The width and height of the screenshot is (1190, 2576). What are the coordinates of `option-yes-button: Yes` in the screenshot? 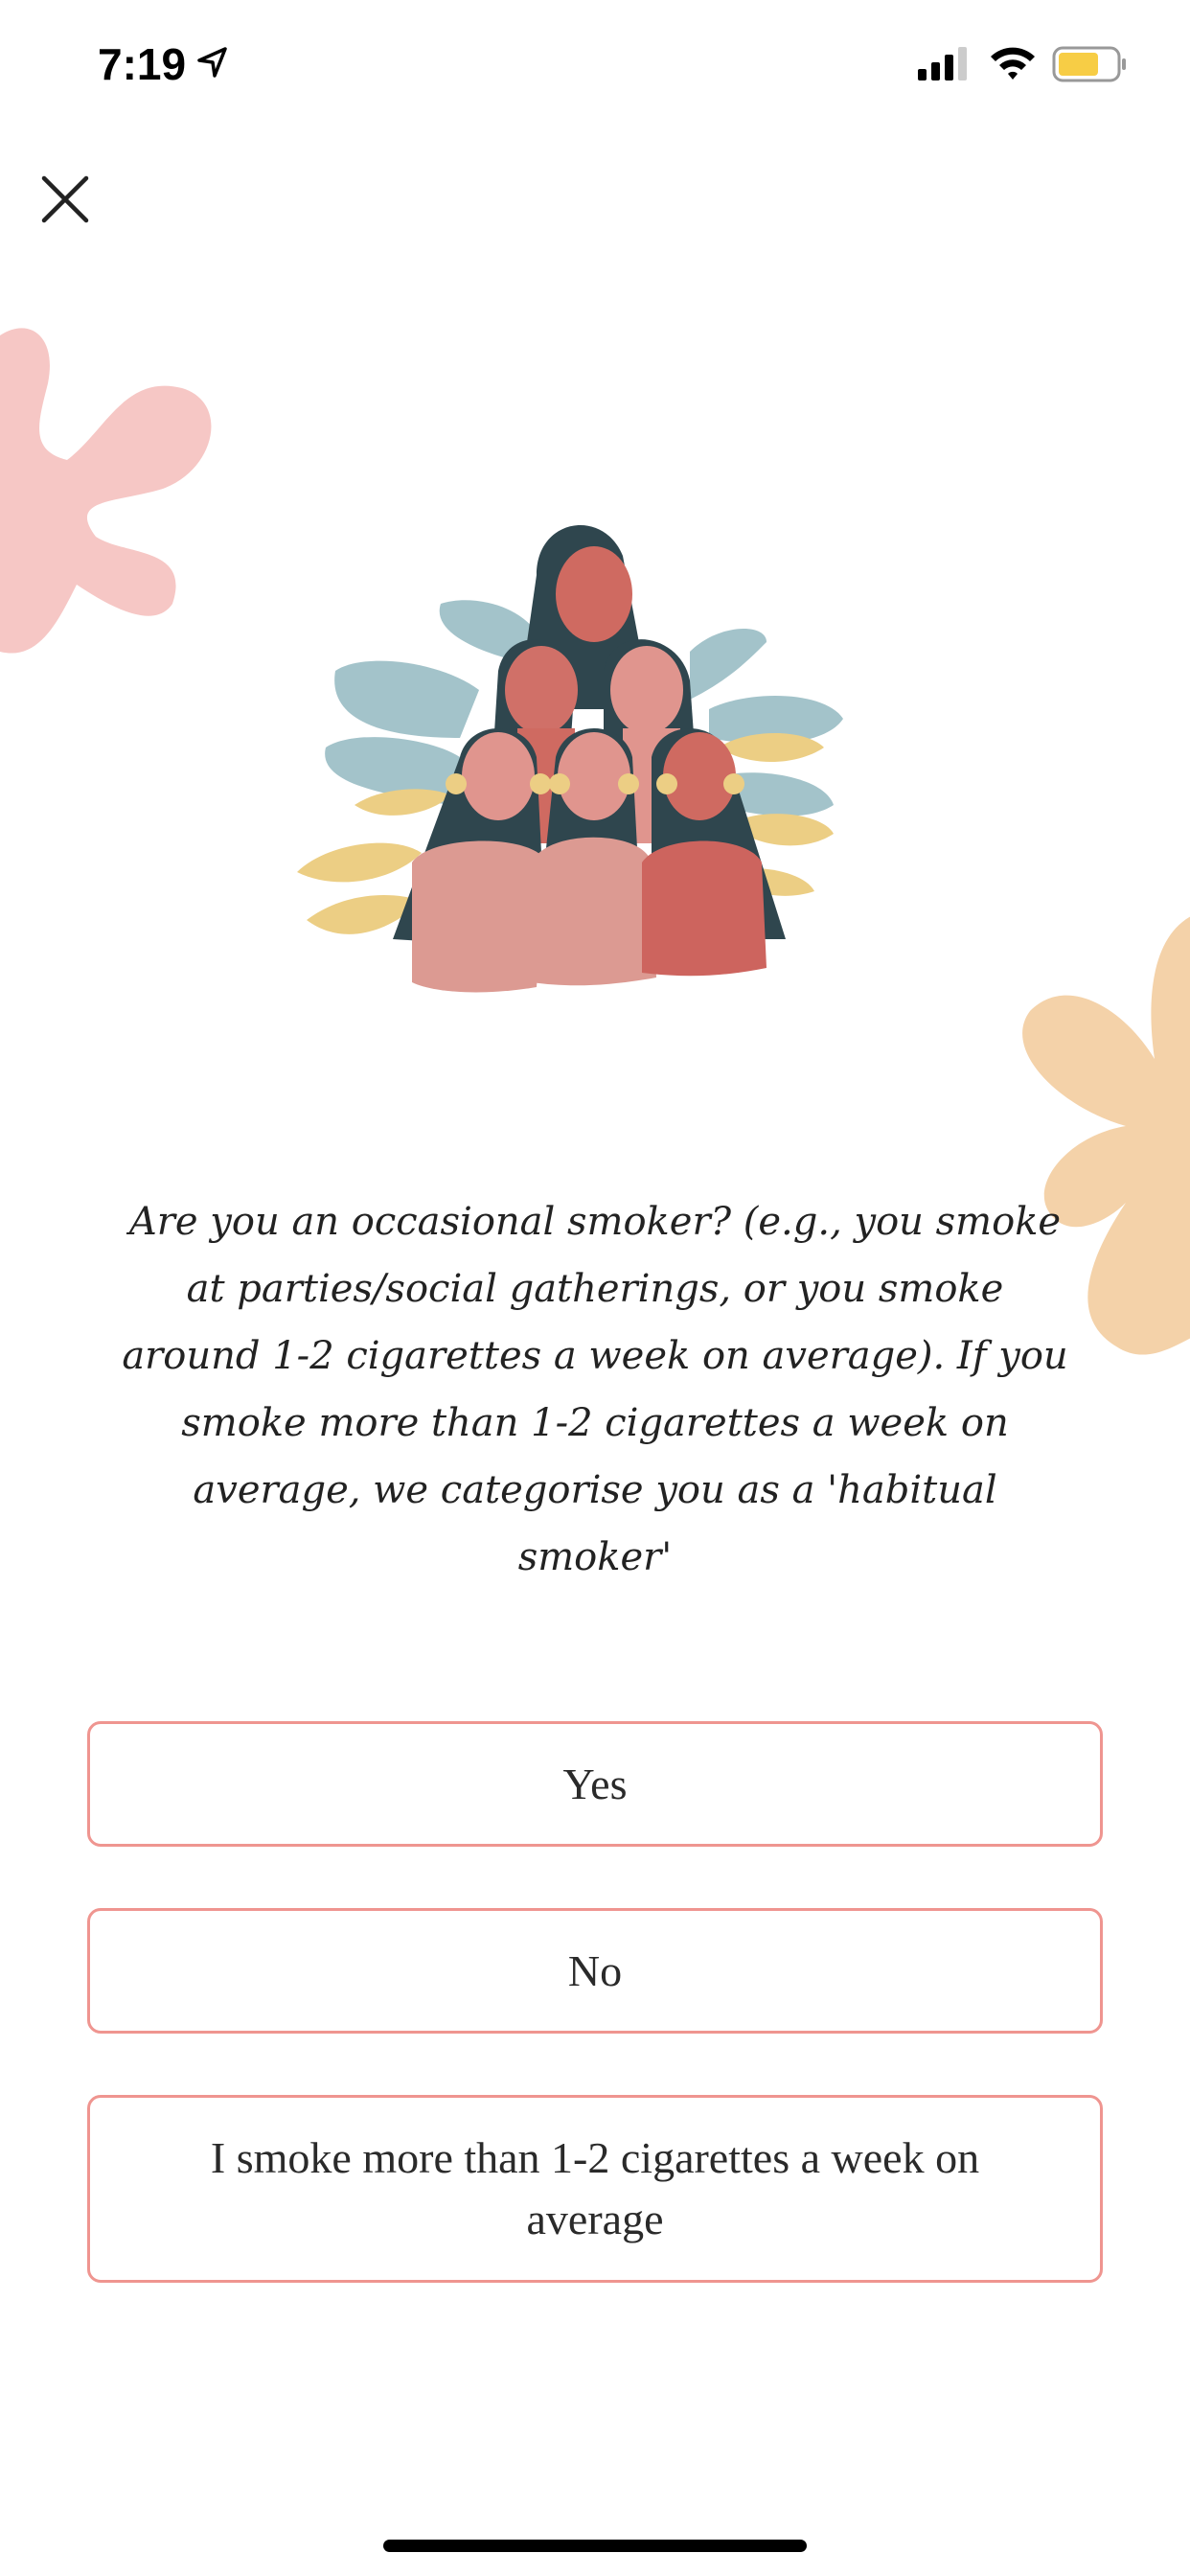 It's located at (595, 1784).